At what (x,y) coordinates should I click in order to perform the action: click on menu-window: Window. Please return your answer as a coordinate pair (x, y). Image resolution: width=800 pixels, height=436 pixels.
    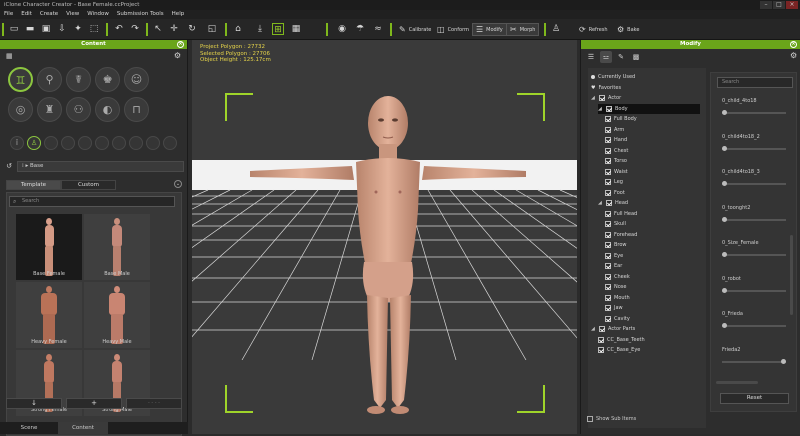
    Looking at the image, I should click on (98, 14).